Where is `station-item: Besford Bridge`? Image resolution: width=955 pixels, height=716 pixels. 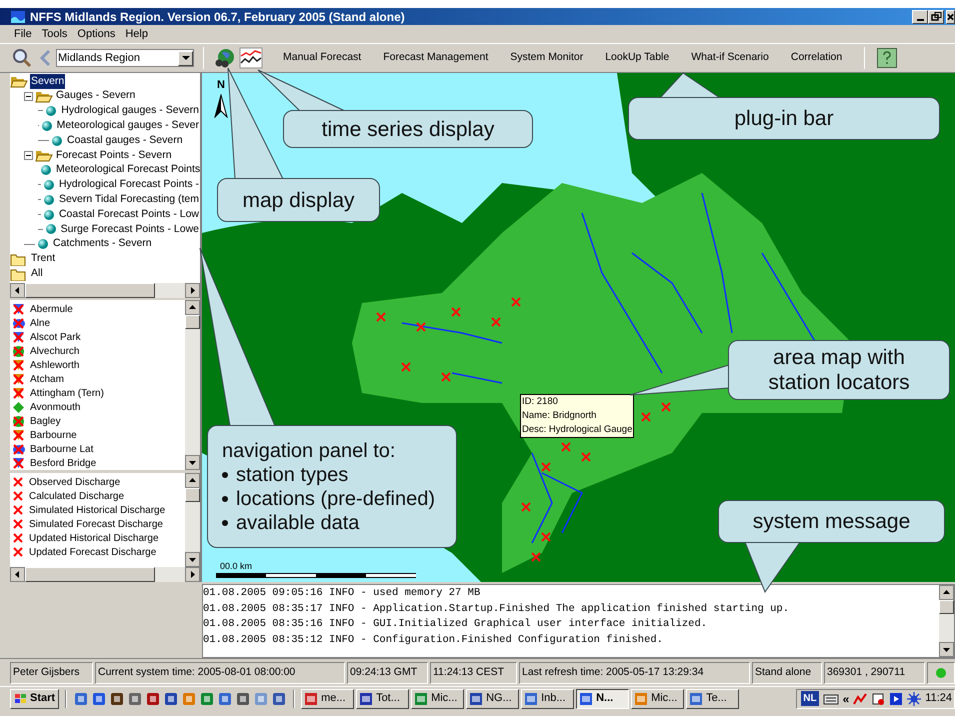 station-item: Besford Bridge is located at coordinates (97, 463).